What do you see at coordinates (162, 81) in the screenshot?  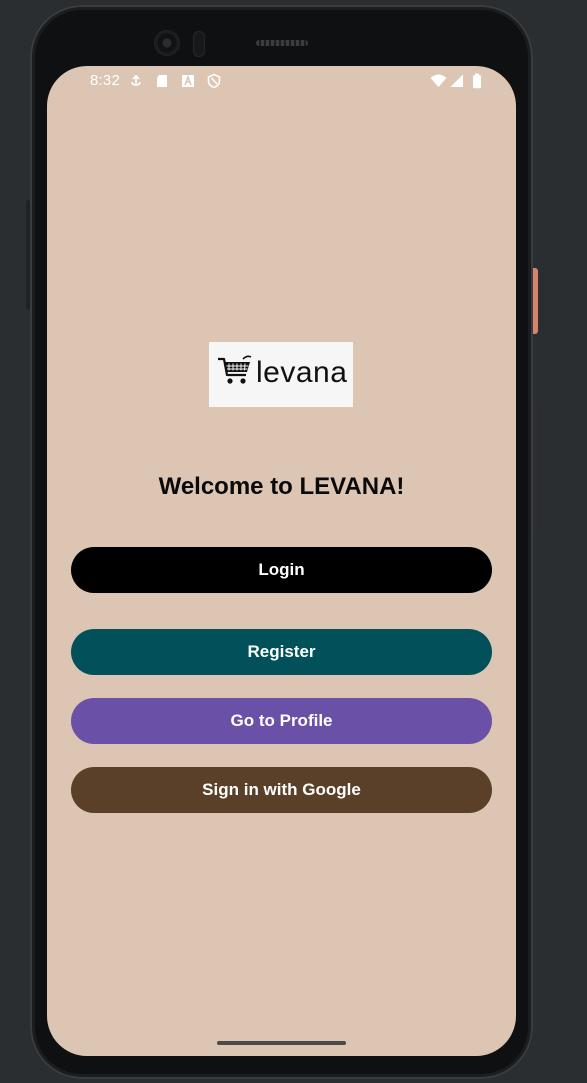 I see `sd-card-icon` at bounding box center [162, 81].